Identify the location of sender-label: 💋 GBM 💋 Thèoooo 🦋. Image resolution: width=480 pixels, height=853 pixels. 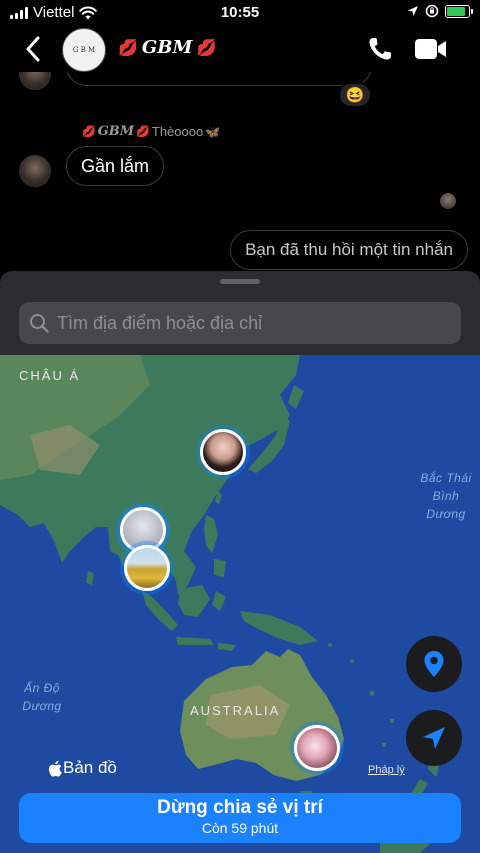
(151, 131).